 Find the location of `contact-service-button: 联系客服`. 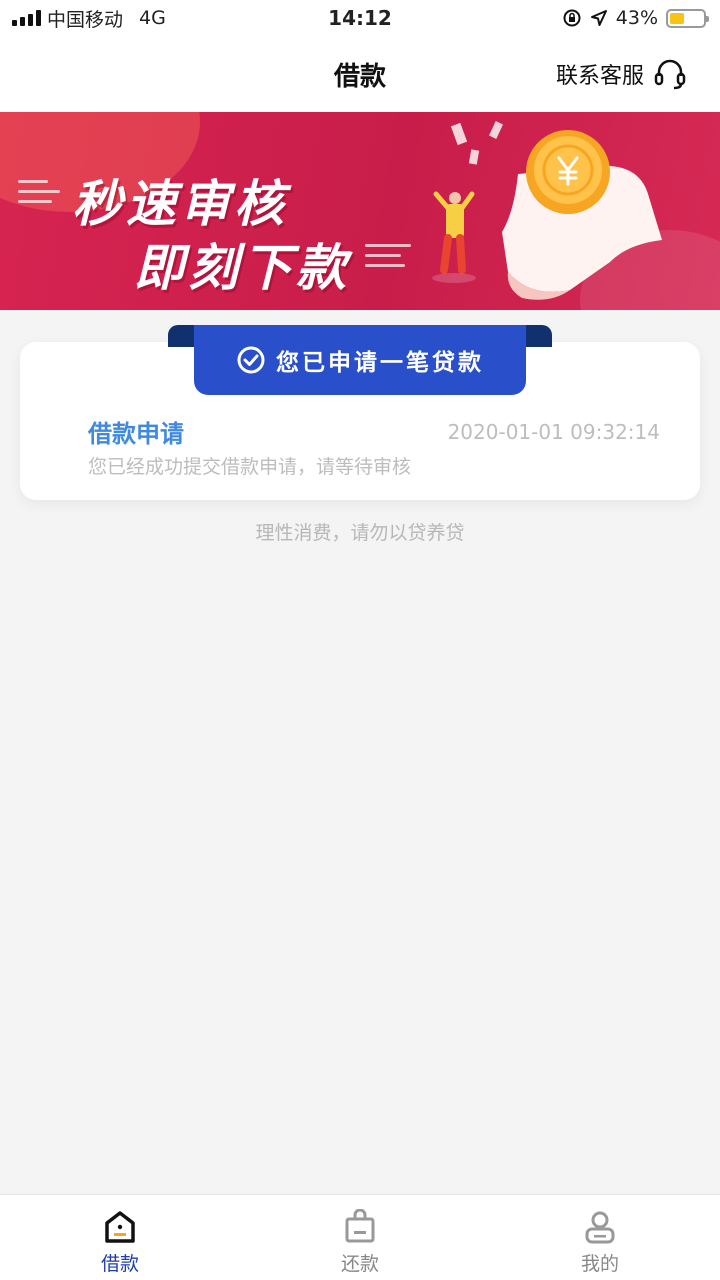

contact-service-button: 联系客服 is located at coordinates (622, 74).